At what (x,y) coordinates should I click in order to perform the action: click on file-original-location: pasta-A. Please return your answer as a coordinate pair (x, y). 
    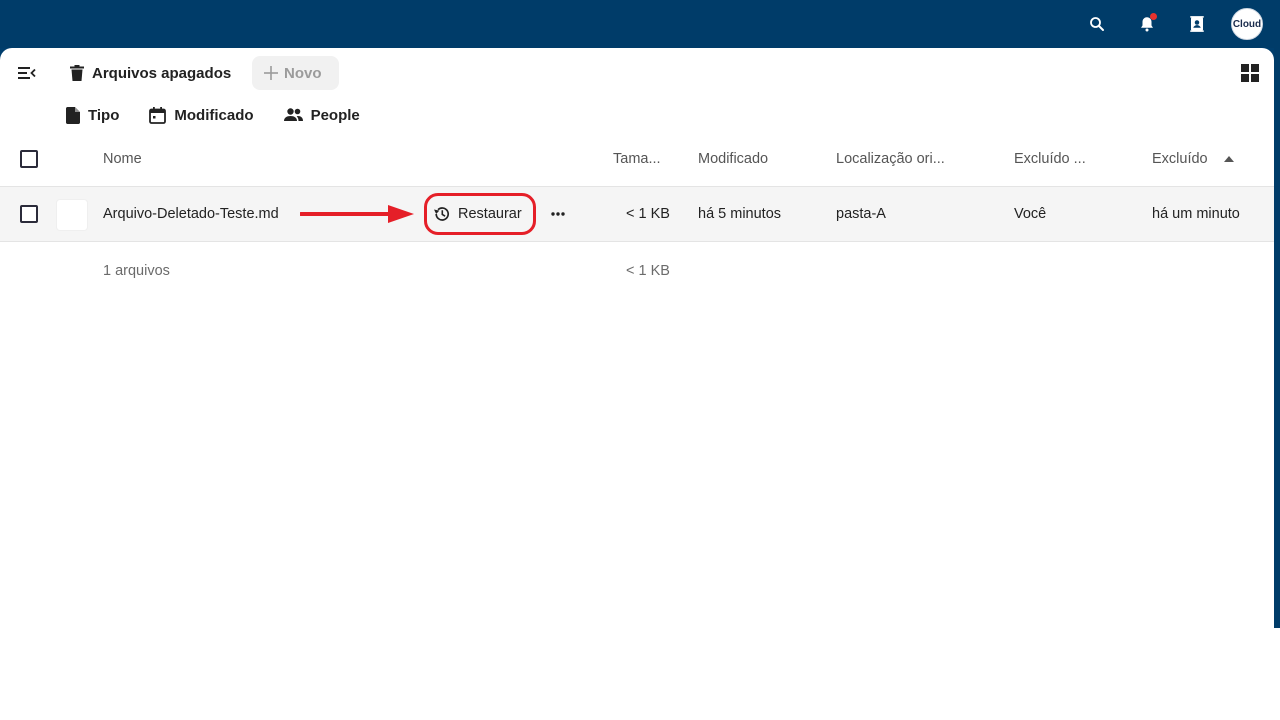
    Looking at the image, I should click on (861, 214).